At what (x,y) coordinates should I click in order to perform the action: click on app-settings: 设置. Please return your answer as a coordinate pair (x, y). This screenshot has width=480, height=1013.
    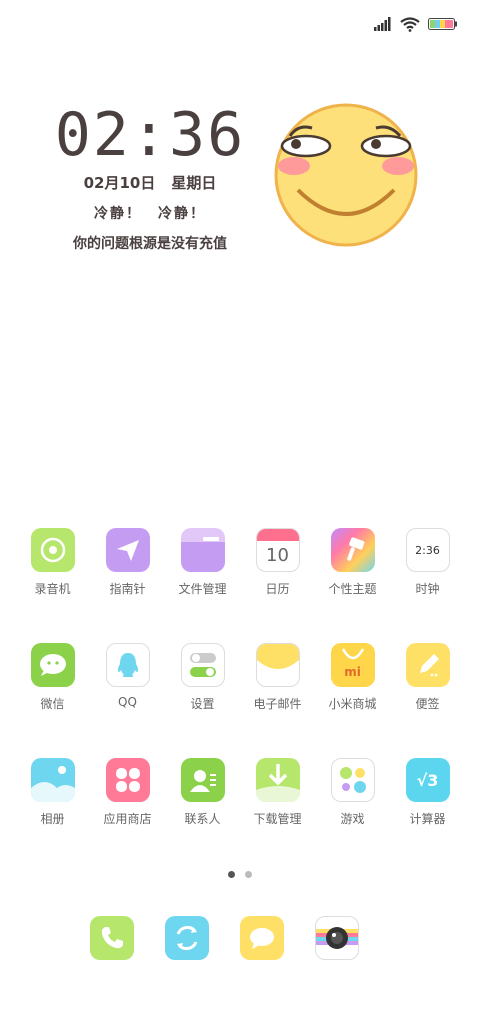
    Looking at the image, I should click on (202, 677).